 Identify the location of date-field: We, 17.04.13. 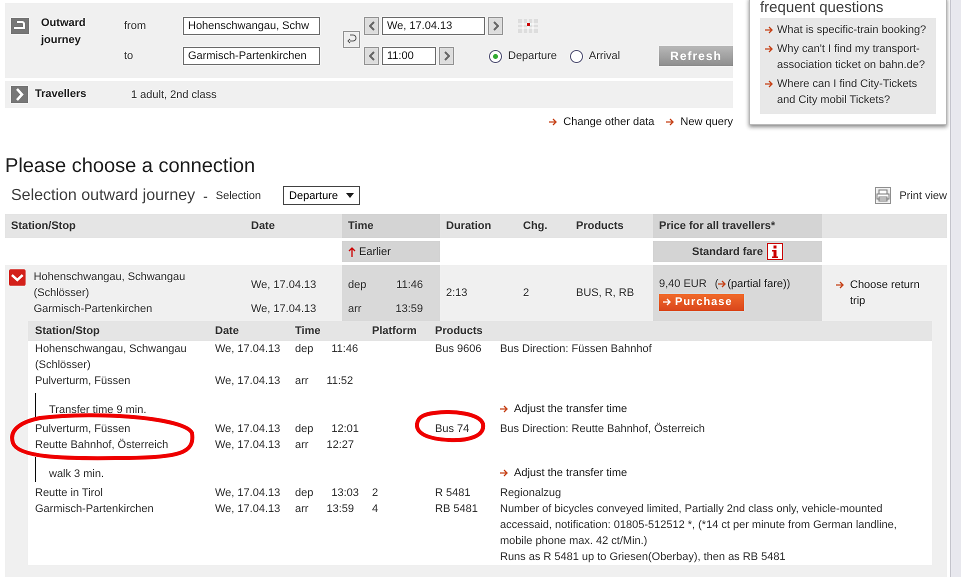
(433, 25).